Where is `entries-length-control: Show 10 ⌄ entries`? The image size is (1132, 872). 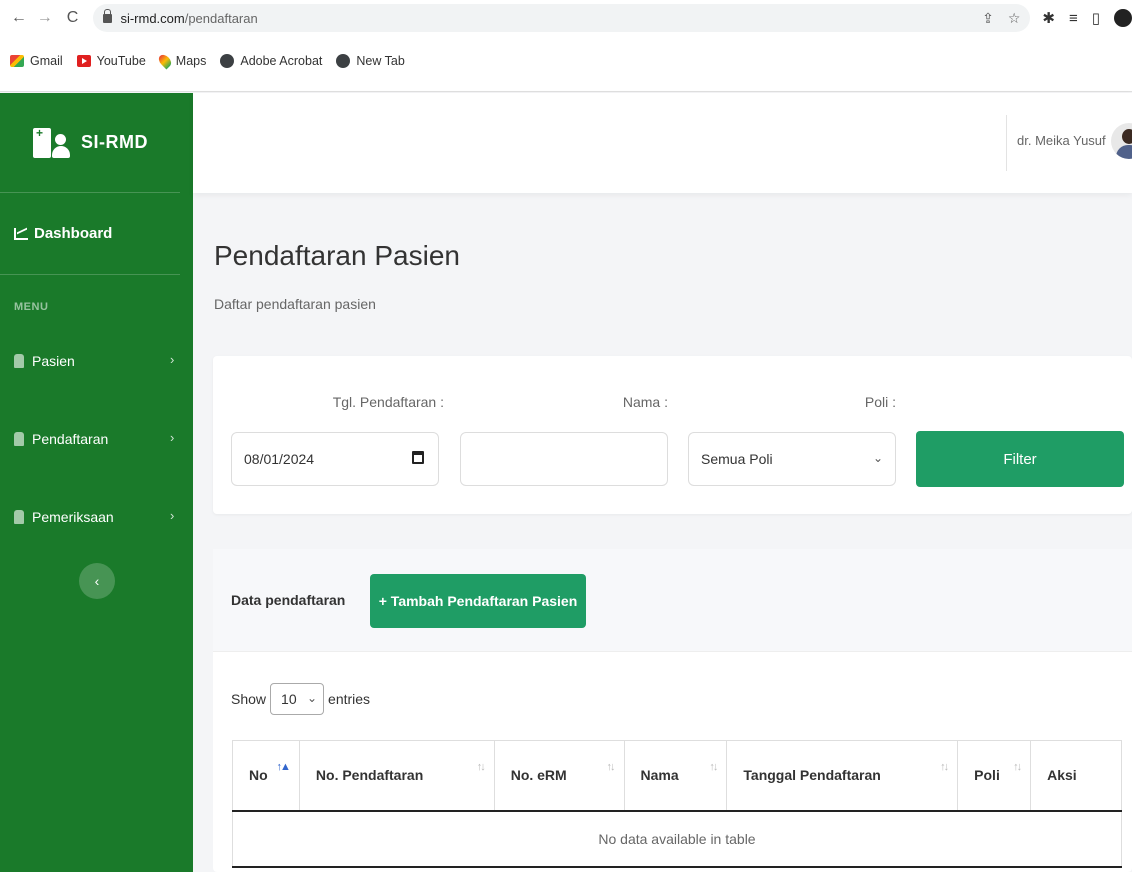 entries-length-control: Show 10 ⌄ entries is located at coordinates (300, 699).